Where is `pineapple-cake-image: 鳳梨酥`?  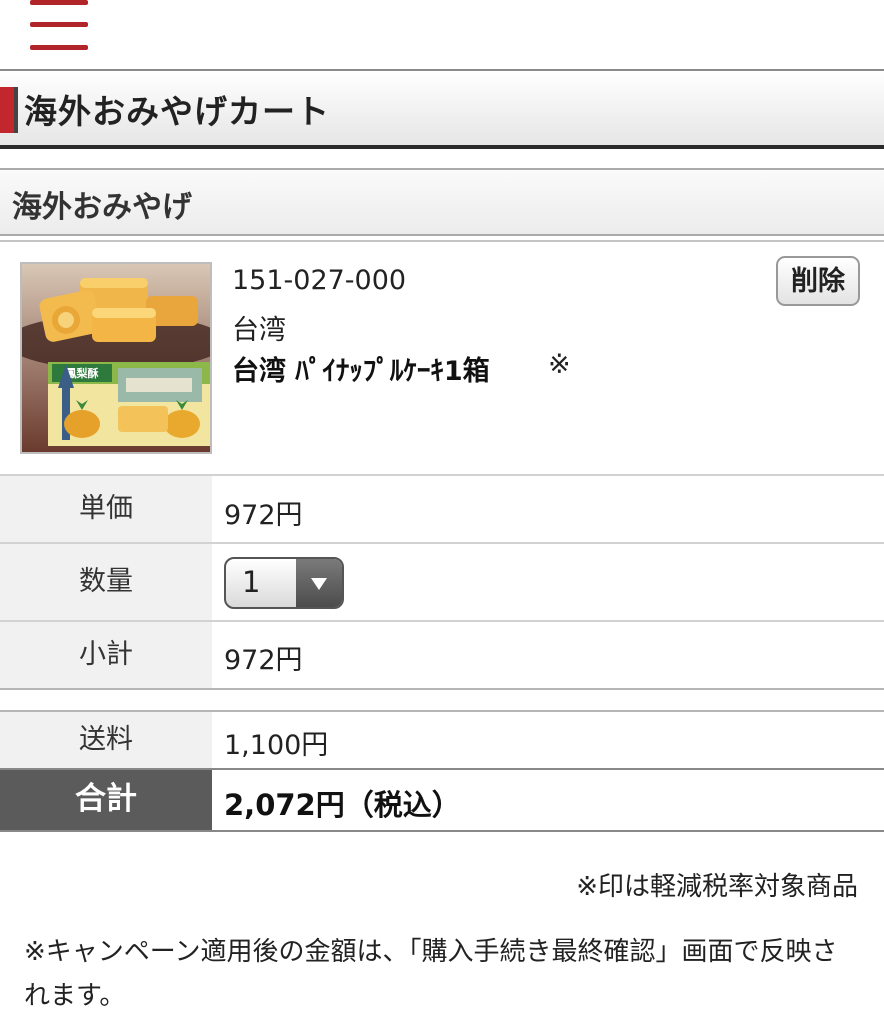 pineapple-cake-image: 鳳梨酥 is located at coordinates (116, 358).